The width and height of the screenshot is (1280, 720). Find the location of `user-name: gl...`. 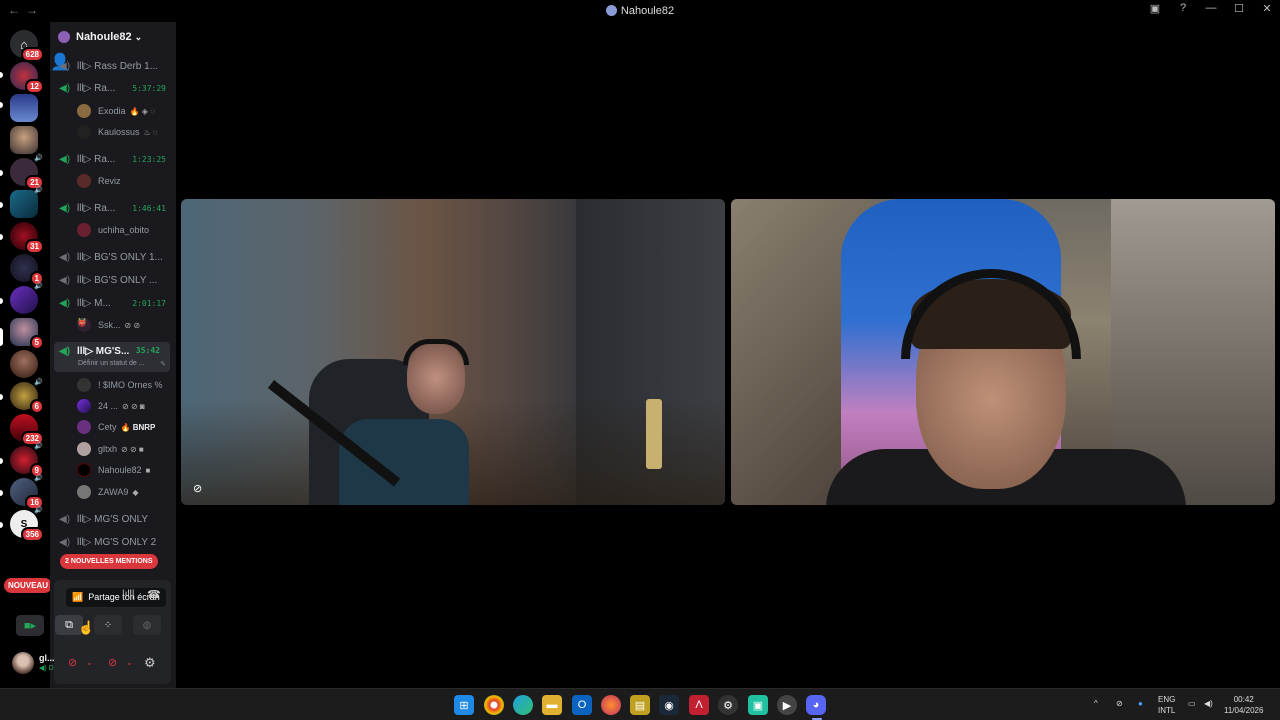

user-name: gl... is located at coordinates (47, 658).